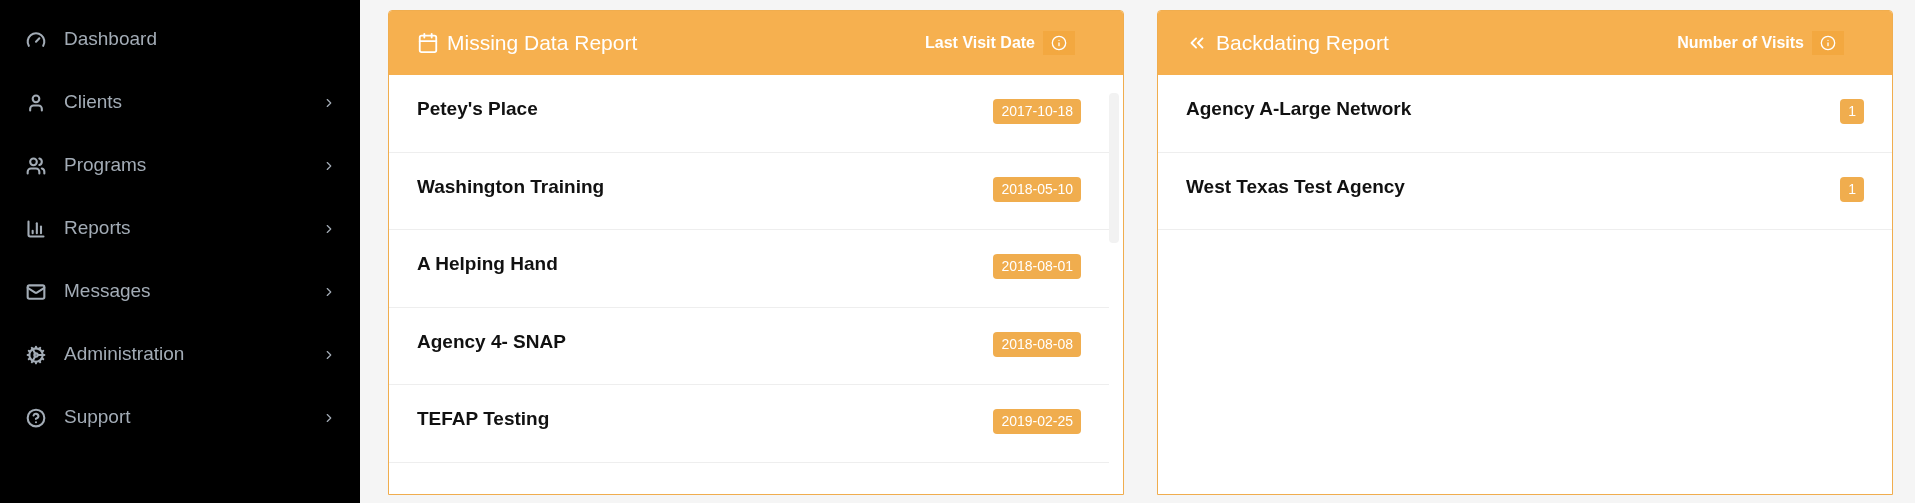 The image size is (1915, 503). What do you see at coordinates (1525, 191) in the screenshot?
I see `report-row: West Texas Test Agency 1` at bounding box center [1525, 191].